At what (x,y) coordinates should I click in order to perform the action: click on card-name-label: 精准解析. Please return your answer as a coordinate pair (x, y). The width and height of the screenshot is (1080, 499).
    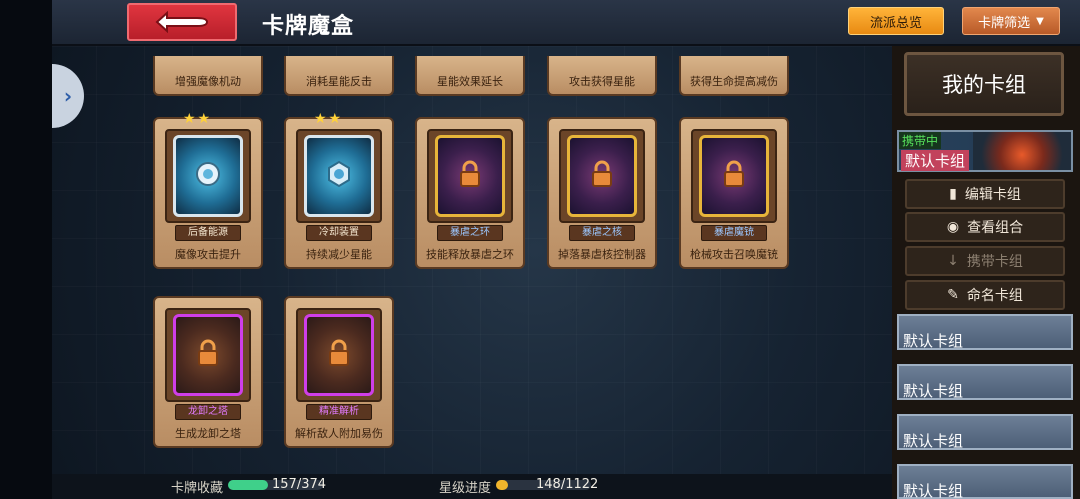
    Looking at the image, I should click on (339, 412).